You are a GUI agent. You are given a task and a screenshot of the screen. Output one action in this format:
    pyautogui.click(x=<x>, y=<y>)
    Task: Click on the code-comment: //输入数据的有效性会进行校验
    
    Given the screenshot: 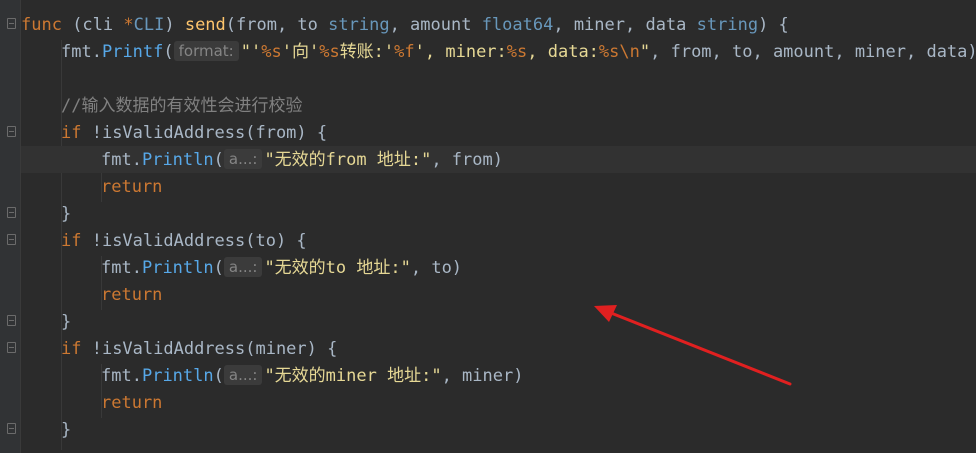 What is the action you would take?
    pyautogui.click(x=182, y=106)
    